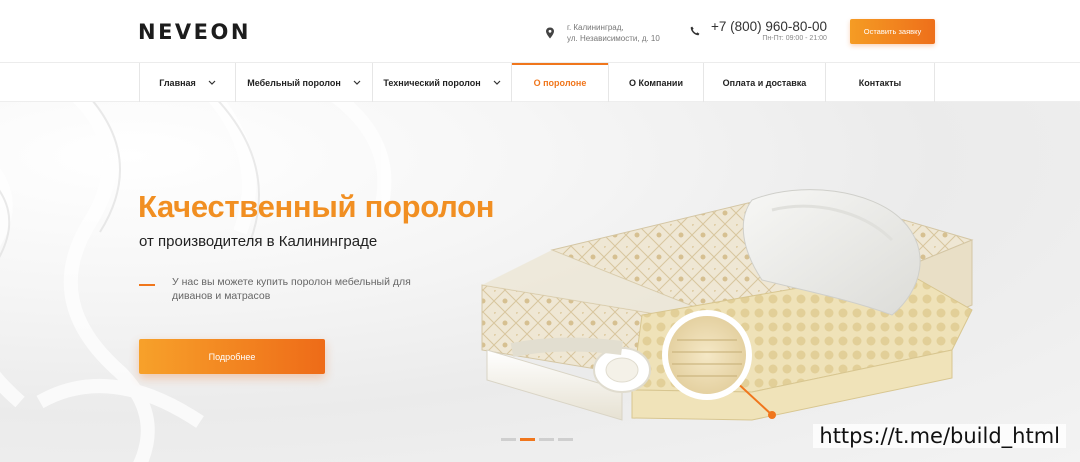 The image size is (1080, 462). I want to click on nav-item-label: Технический поролон, so click(432, 82).